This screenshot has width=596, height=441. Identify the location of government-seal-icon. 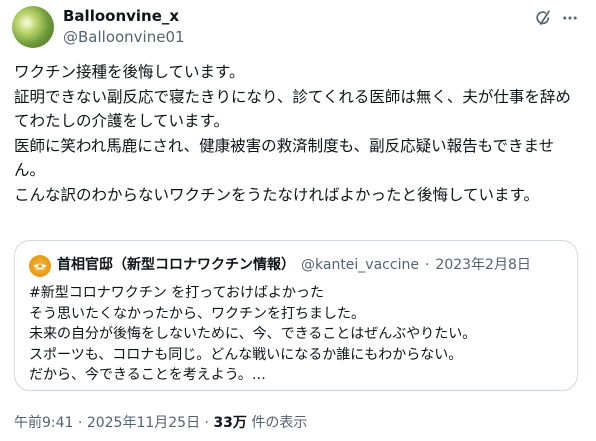
(40, 266).